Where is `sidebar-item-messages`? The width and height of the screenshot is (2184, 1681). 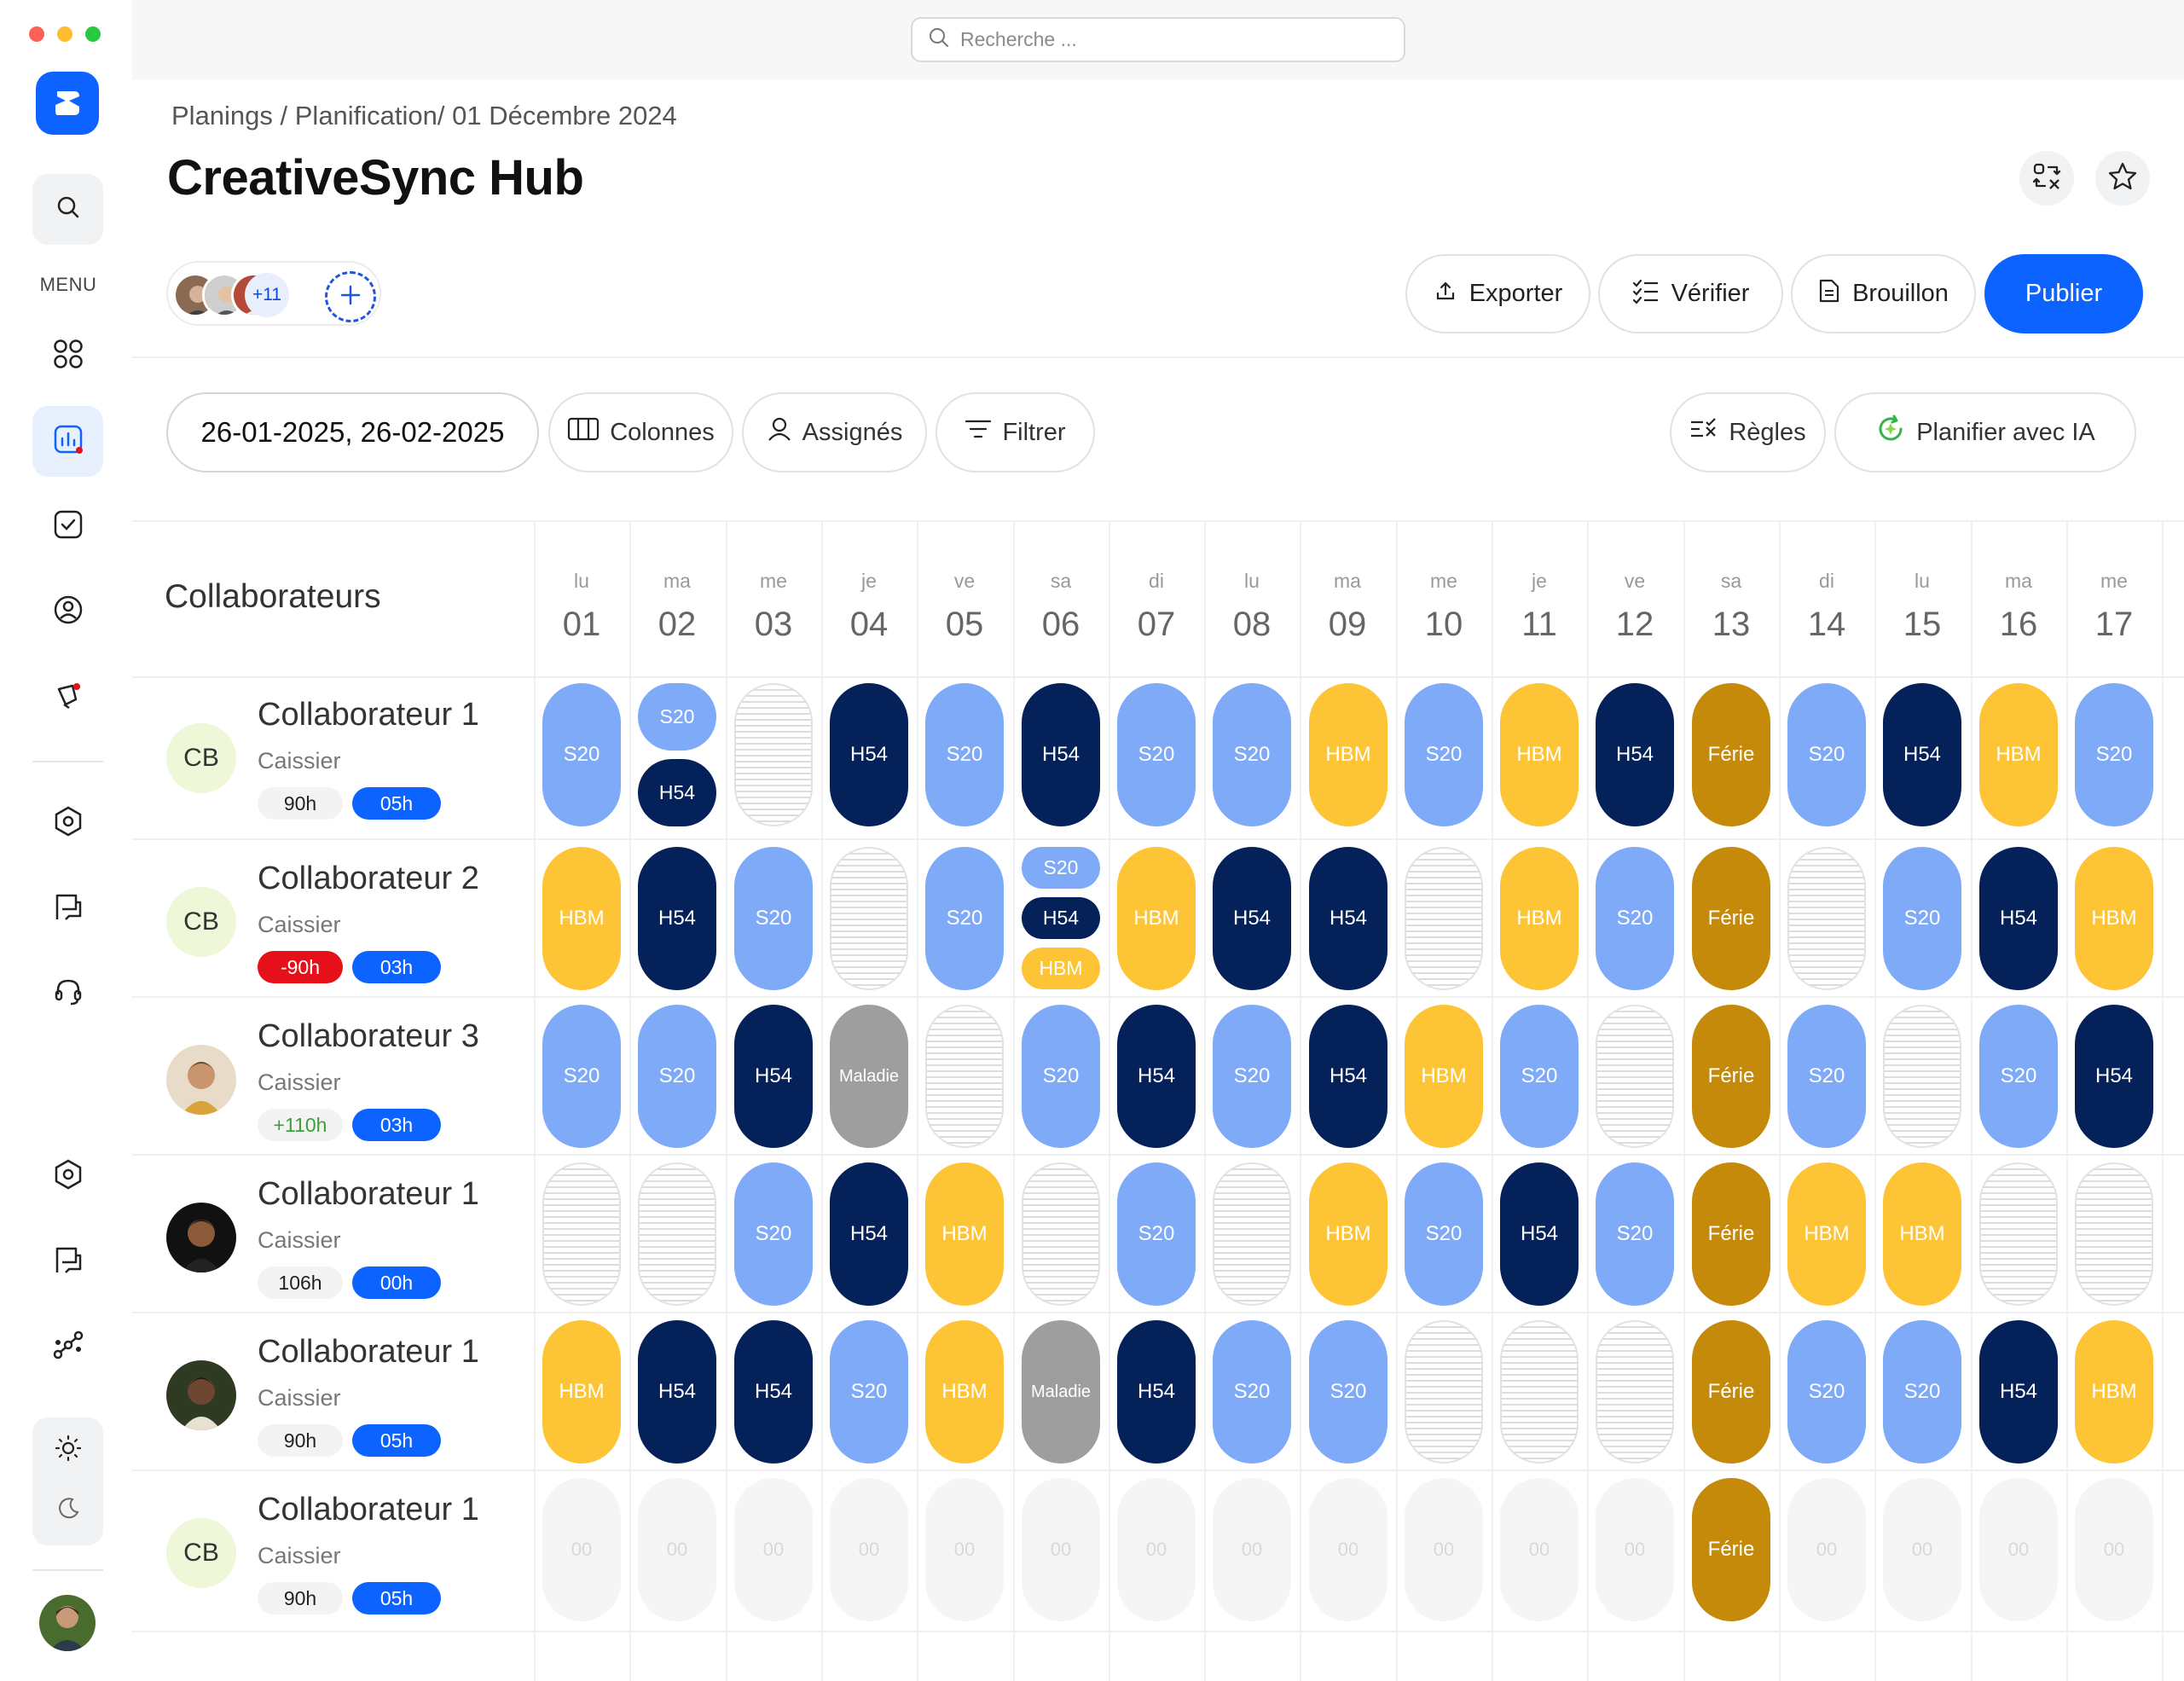 sidebar-item-messages is located at coordinates (68, 909).